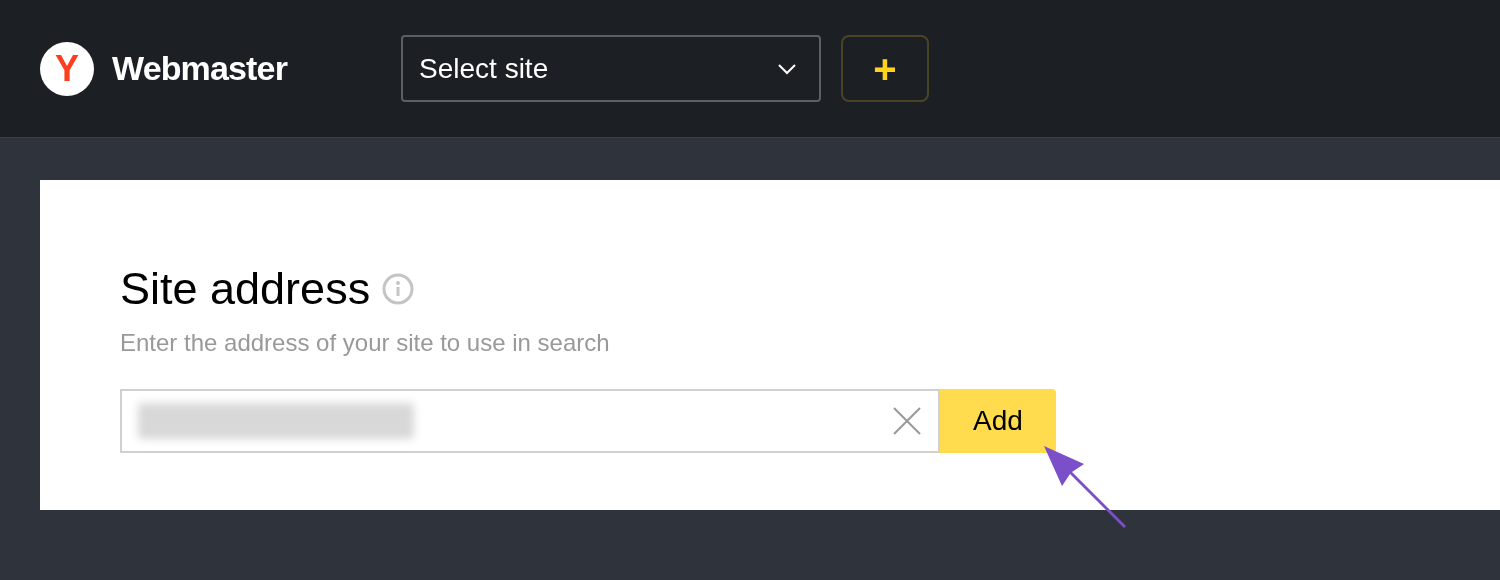  I want to click on chevron-down-icon, so click(787, 68).